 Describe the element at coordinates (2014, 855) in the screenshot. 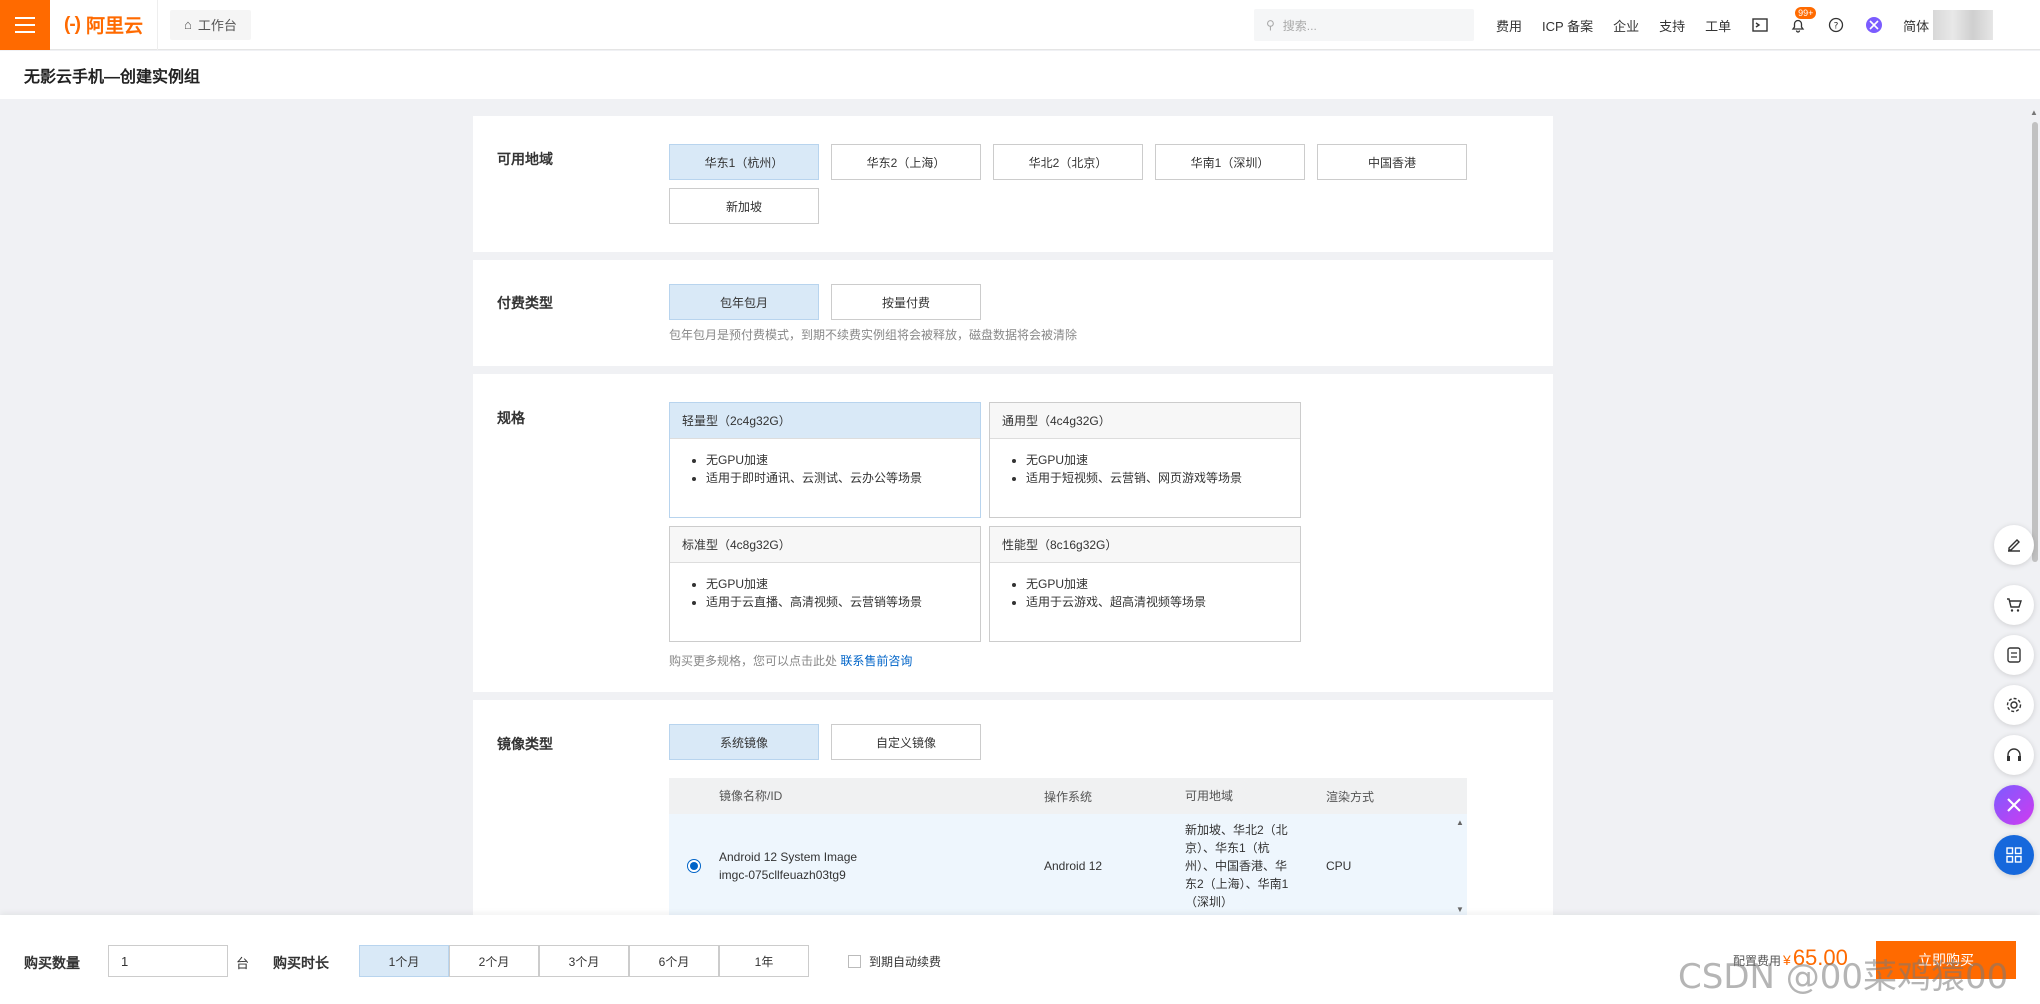

I see `grid-apps-icon` at that location.